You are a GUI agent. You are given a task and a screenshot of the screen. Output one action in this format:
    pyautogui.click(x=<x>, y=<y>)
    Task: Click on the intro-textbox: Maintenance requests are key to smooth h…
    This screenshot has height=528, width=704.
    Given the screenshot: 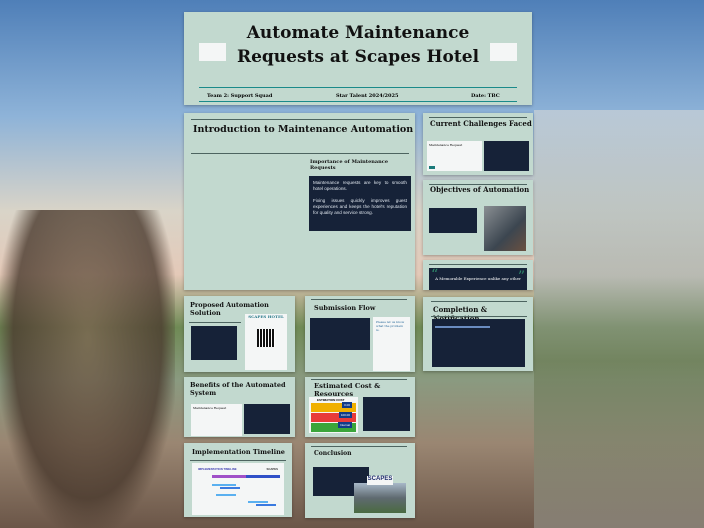 What is the action you would take?
    pyautogui.click(x=360, y=203)
    